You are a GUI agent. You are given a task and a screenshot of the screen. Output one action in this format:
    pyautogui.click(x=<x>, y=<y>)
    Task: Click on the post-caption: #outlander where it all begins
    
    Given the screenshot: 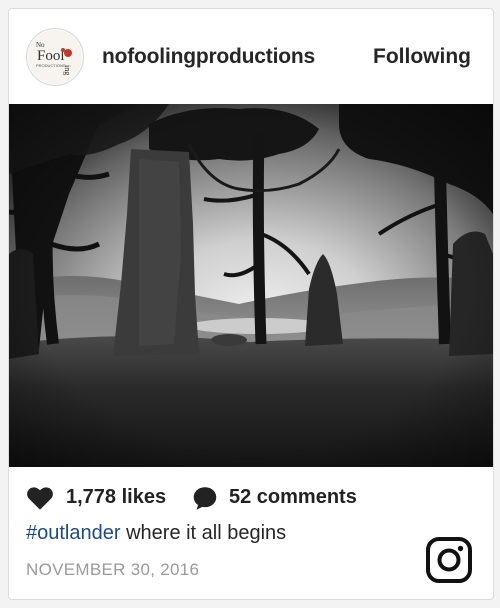 What is the action you would take?
    pyautogui.click(x=156, y=533)
    